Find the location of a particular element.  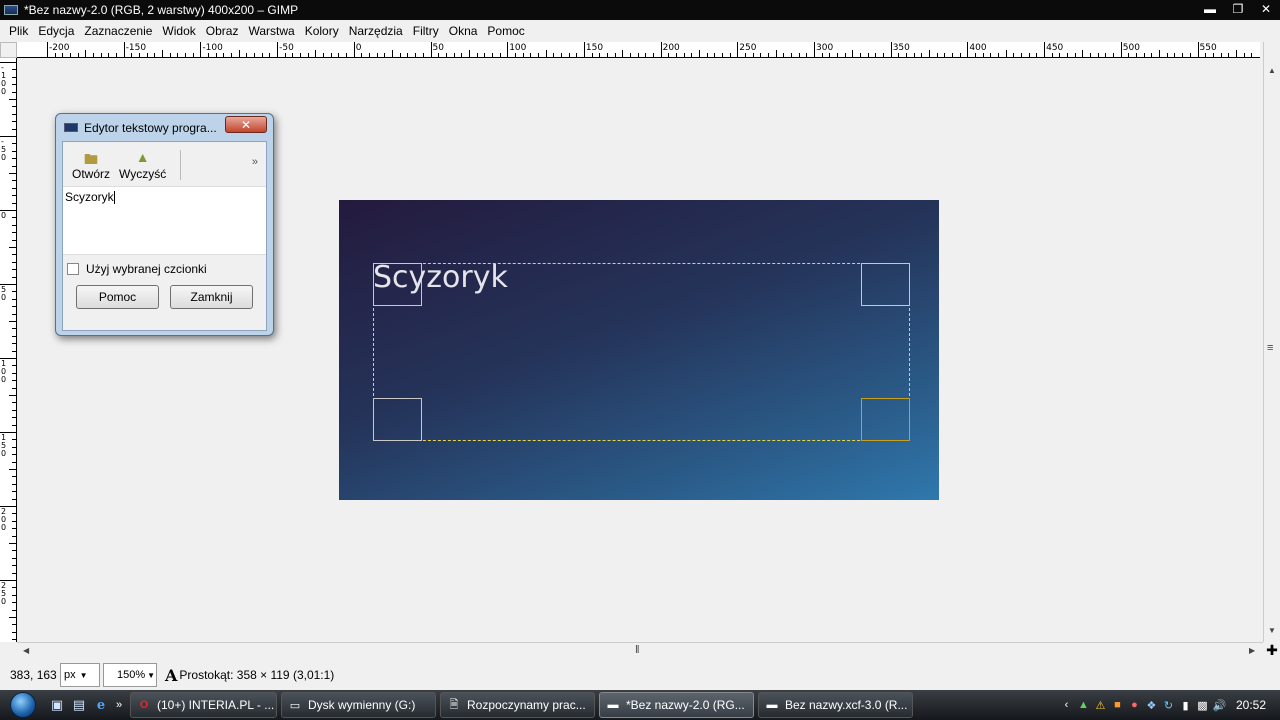

quicklaunch-more-icon: » is located at coordinates (119, 705).